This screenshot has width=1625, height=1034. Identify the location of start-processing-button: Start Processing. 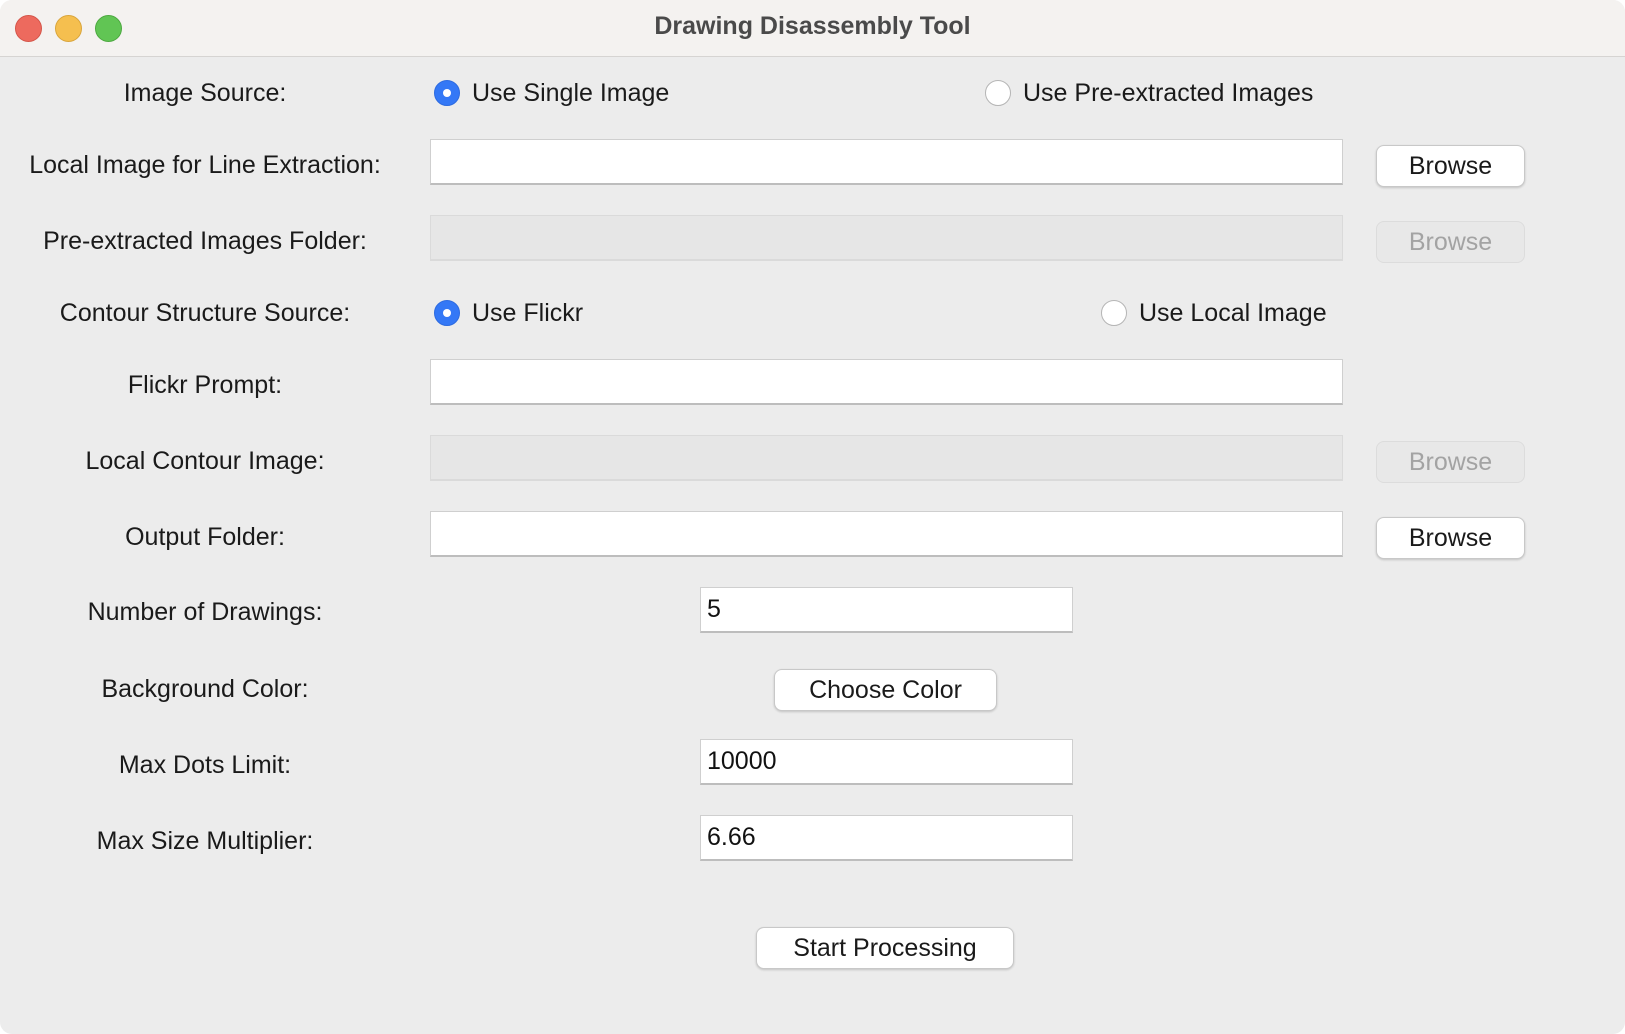
(885, 948).